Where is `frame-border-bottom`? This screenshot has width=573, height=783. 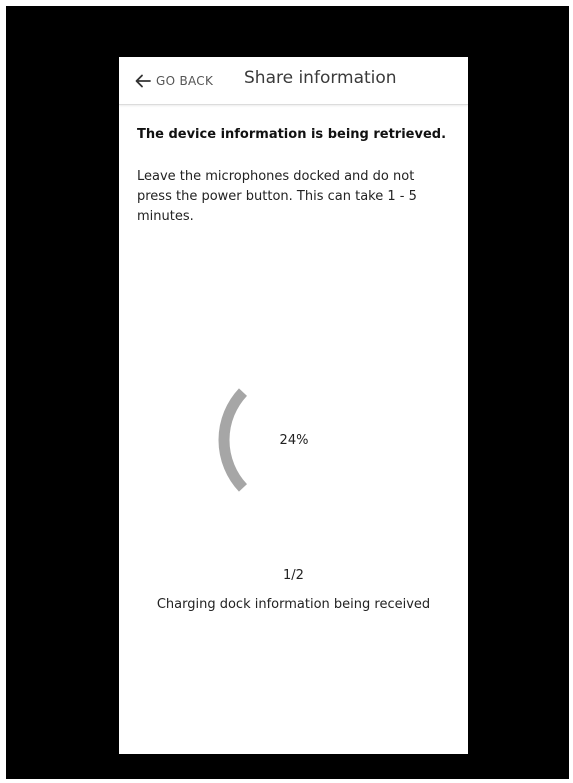
frame-border-bottom is located at coordinates (286, 781).